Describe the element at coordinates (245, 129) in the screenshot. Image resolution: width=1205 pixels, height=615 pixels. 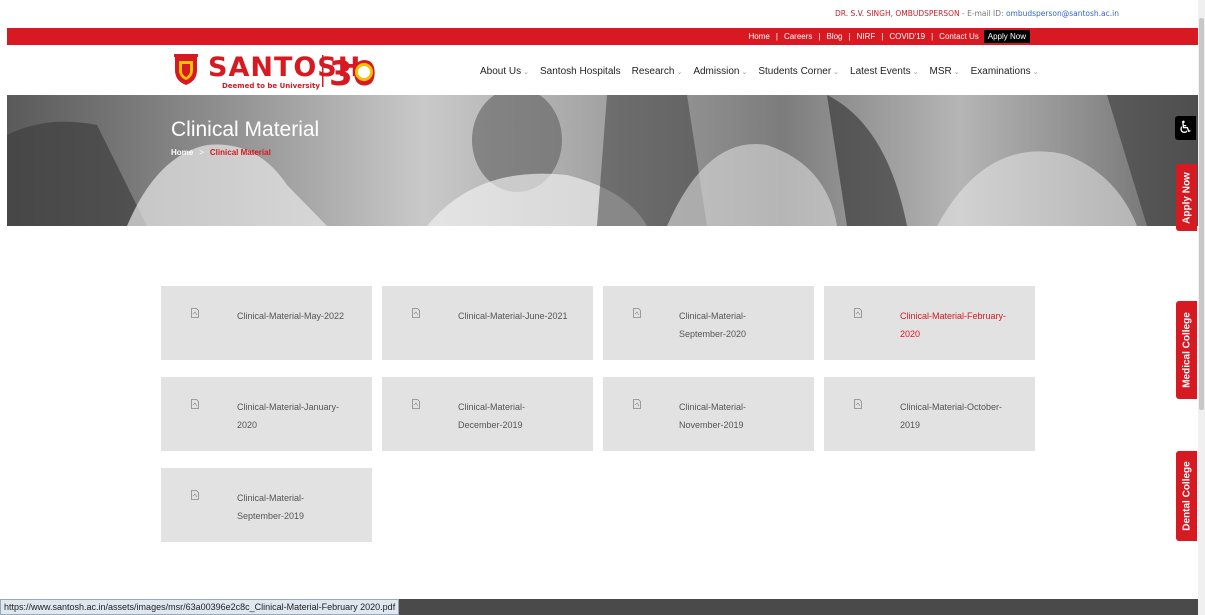
I see `page-title: Clinical Material` at that location.